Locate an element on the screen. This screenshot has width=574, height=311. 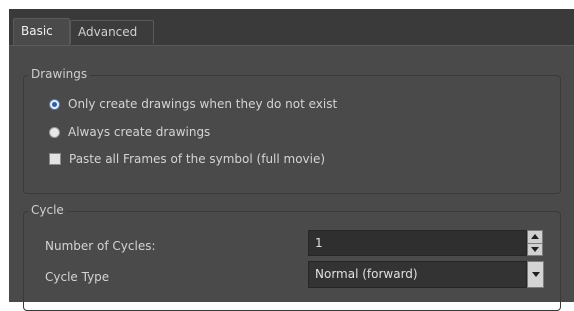
always-create-drawings-option: Always create drawings is located at coordinates (129, 132).